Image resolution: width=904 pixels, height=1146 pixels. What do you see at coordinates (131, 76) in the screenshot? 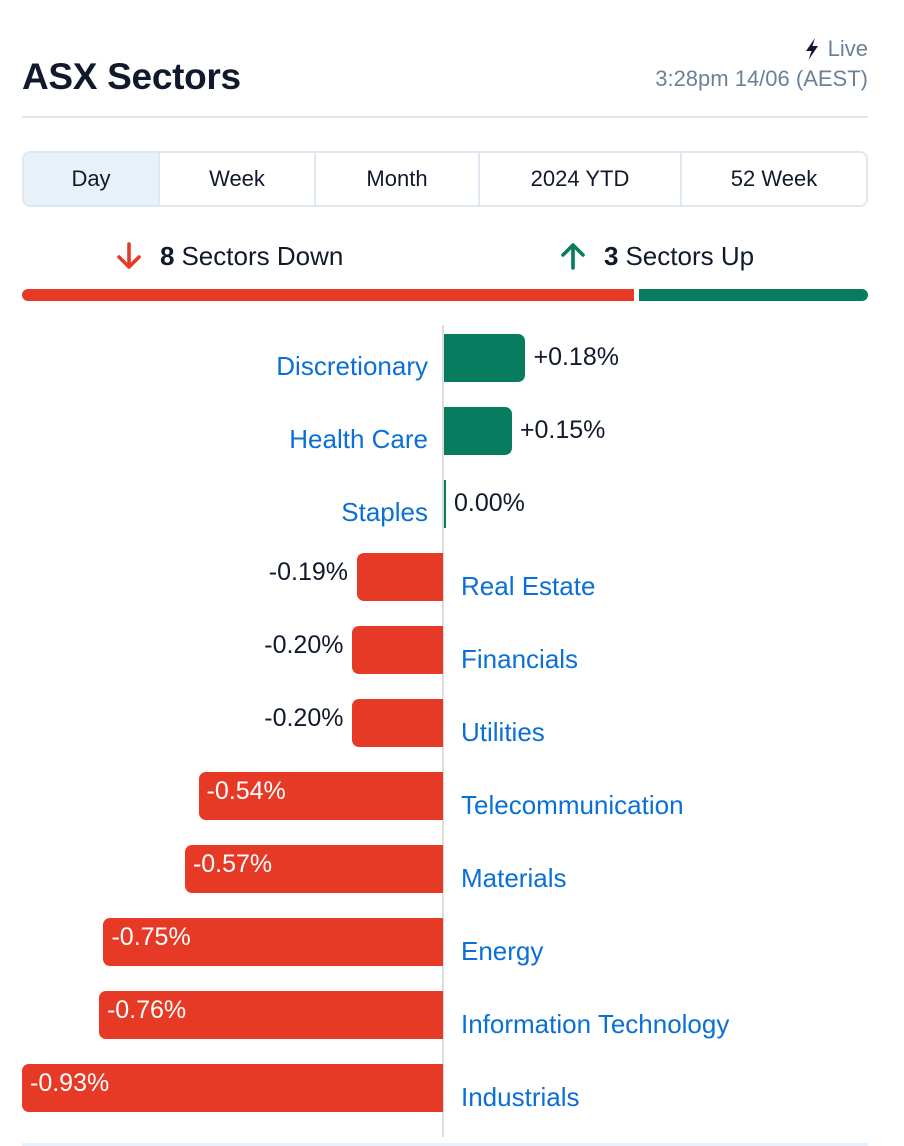
I see `page-title: ASX Sectors` at bounding box center [131, 76].